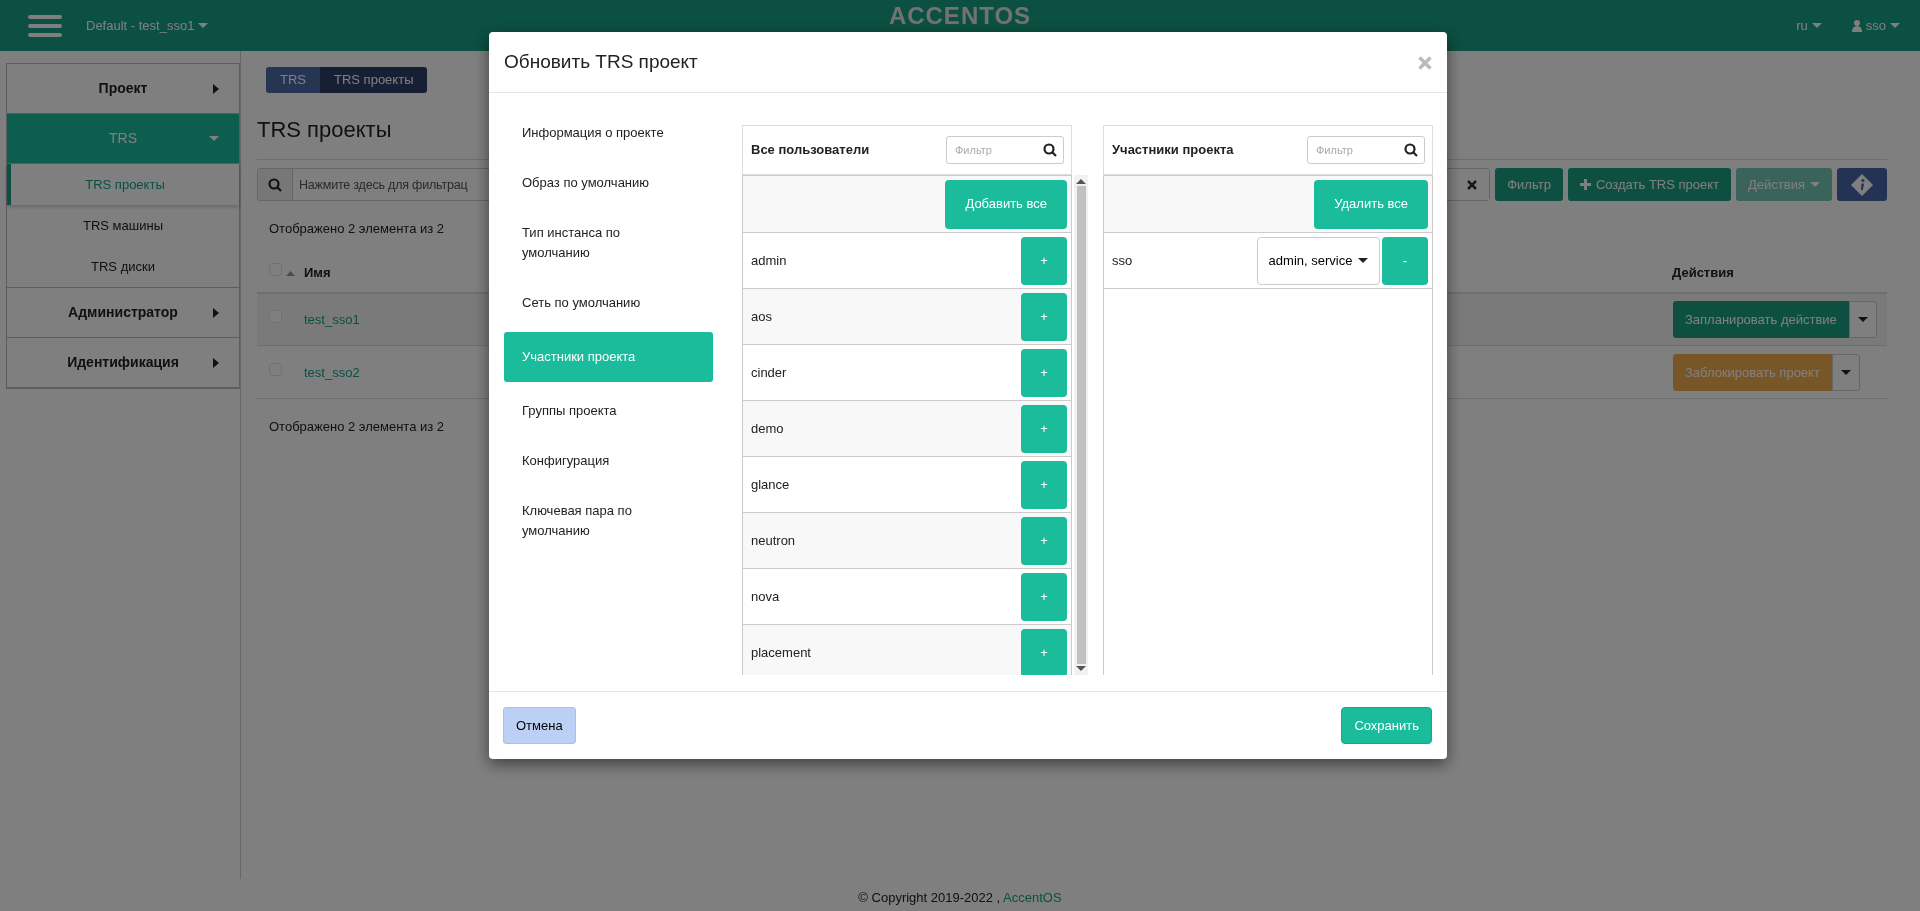  I want to click on panel-title: Участники проекта, so click(1173, 150).